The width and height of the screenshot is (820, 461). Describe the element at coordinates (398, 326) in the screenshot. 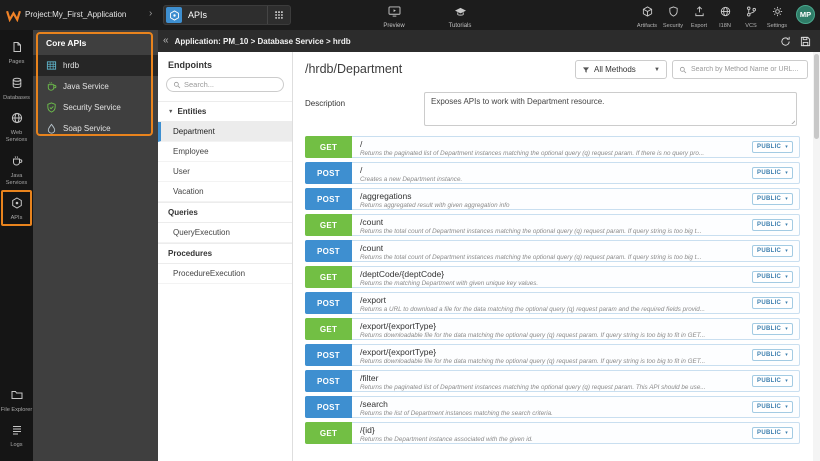

I see `api-path: /export/{exportType}` at that location.